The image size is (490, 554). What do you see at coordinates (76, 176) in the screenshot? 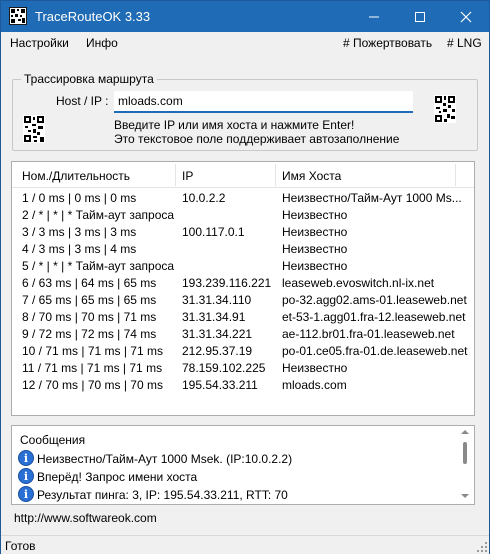
I see `column-header-hop: Ном./Длительность` at bounding box center [76, 176].